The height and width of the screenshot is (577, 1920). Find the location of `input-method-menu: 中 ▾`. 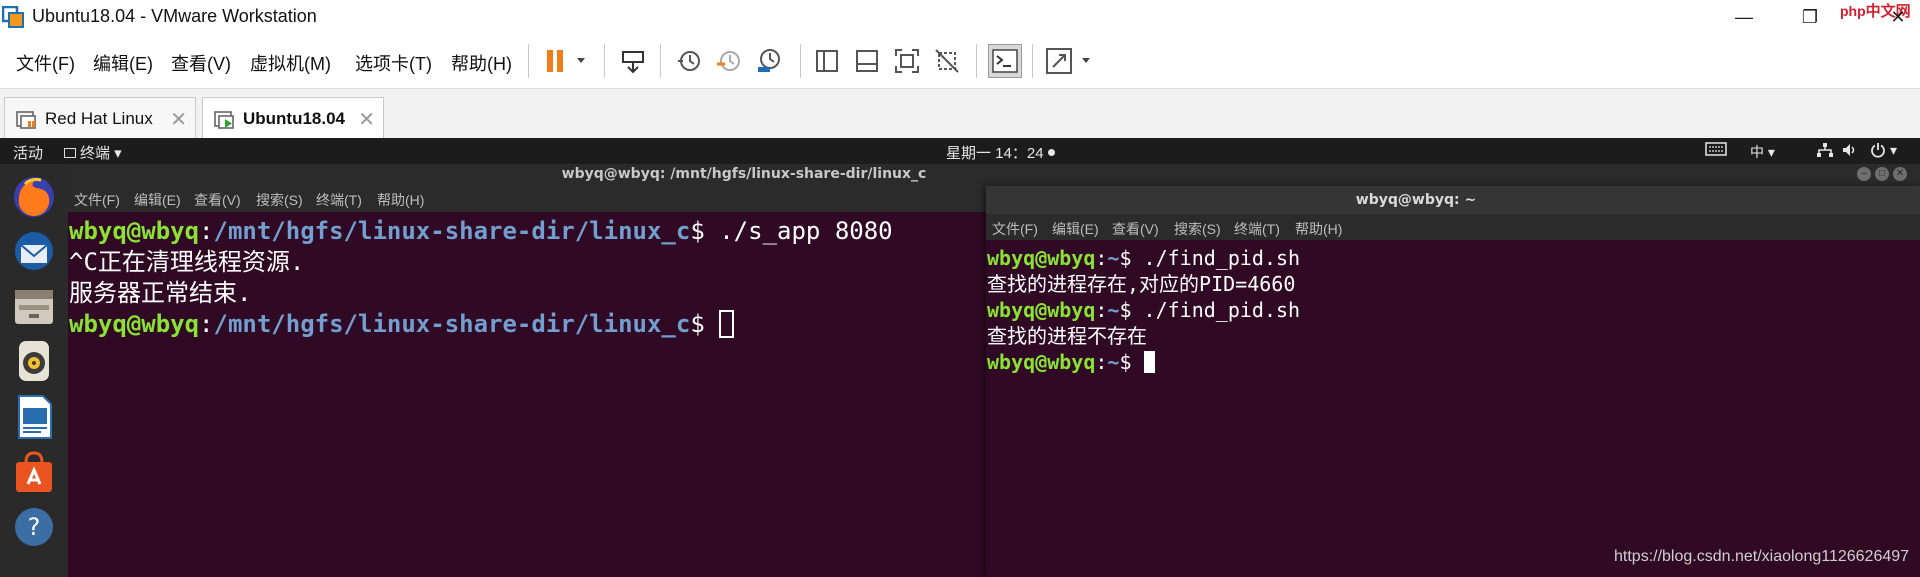

input-method-menu: 中 ▾ is located at coordinates (1762, 152).